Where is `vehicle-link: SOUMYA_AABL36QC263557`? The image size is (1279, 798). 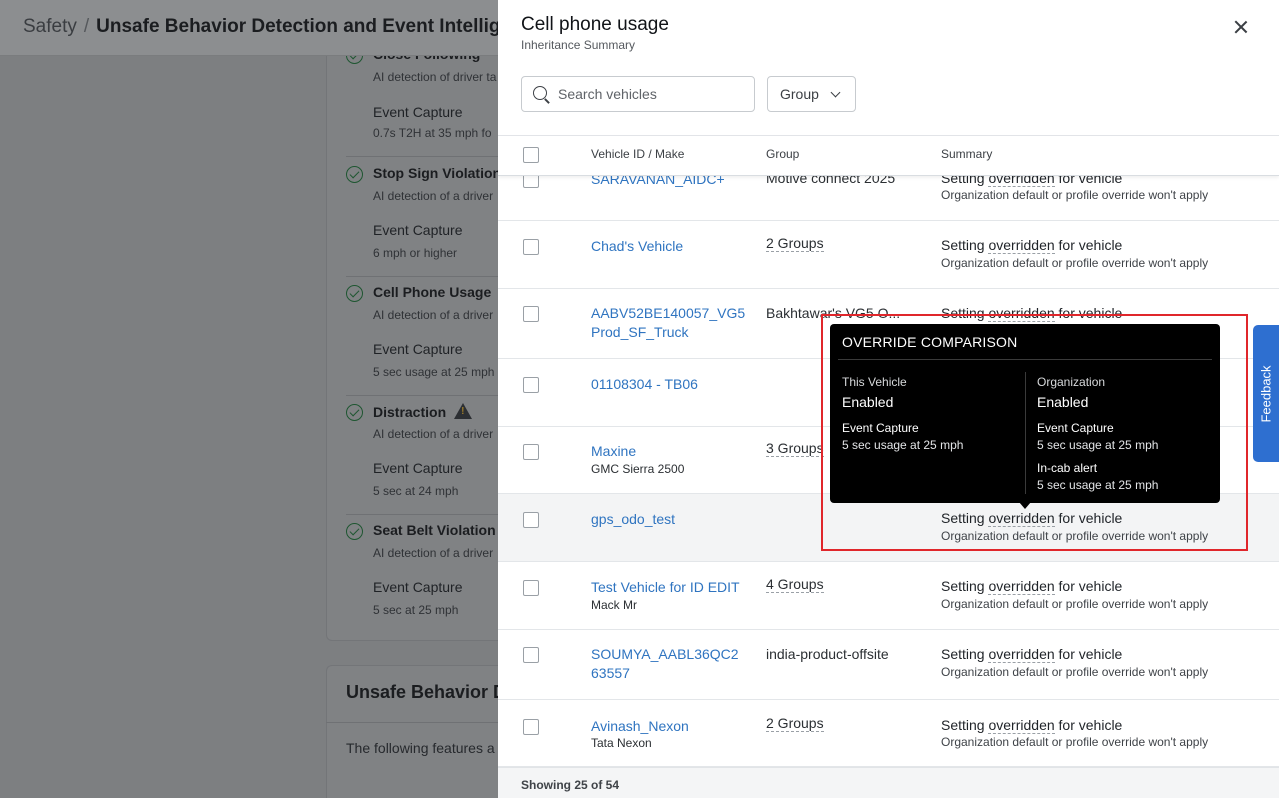
vehicle-link: SOUMYA_AABL36QC263557 is located at coordinates (668, 664).